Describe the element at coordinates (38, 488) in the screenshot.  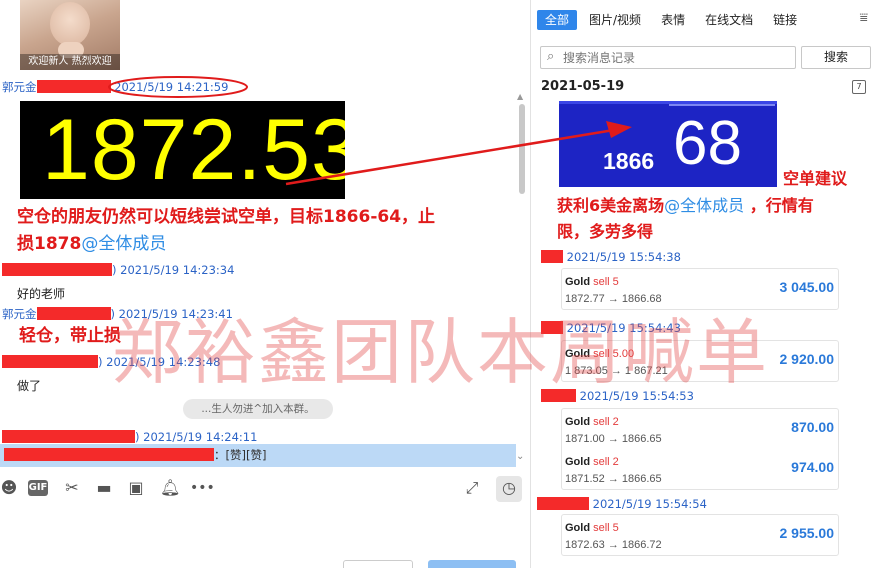
I see `gif-icon: GIF` at that location.